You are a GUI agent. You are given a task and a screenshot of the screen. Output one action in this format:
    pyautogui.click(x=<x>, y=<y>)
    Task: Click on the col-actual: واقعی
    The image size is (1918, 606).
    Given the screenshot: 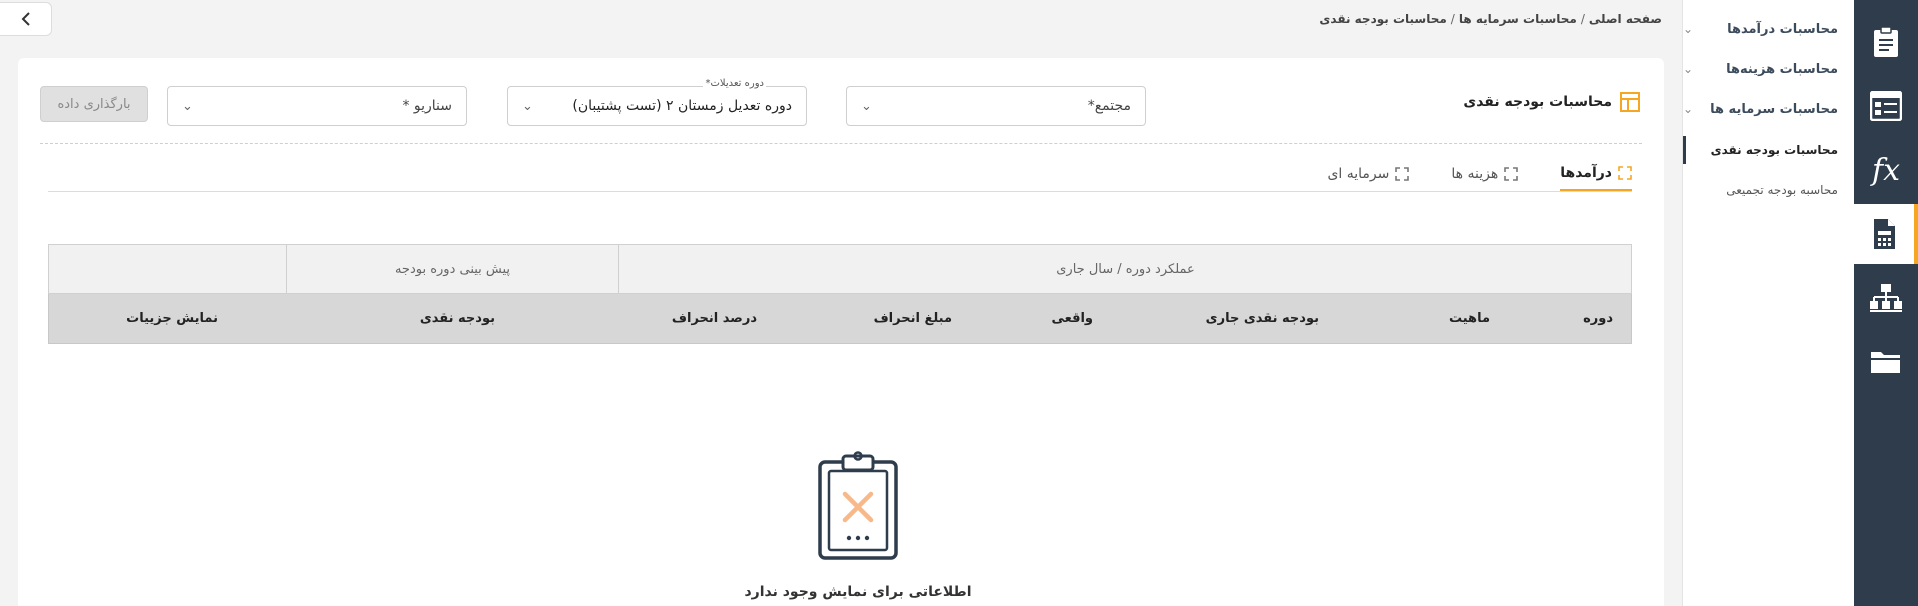 What is the action you would take?
    pyautogui.click(x=1072, y=318)
    